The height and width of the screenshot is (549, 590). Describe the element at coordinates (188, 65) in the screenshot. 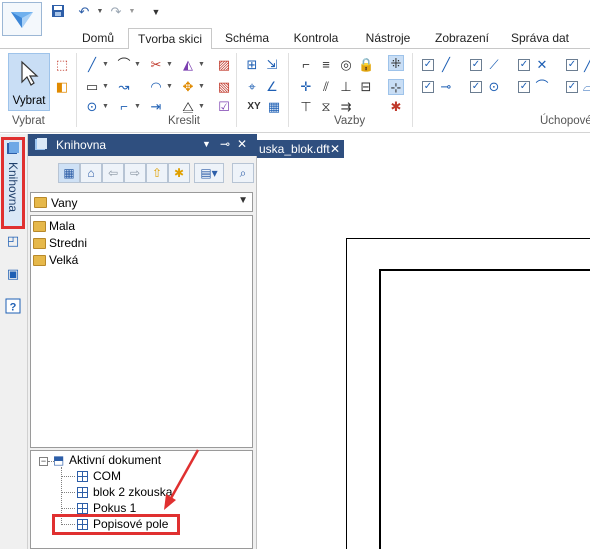

I see `mirror-icon: ◭` at that location.